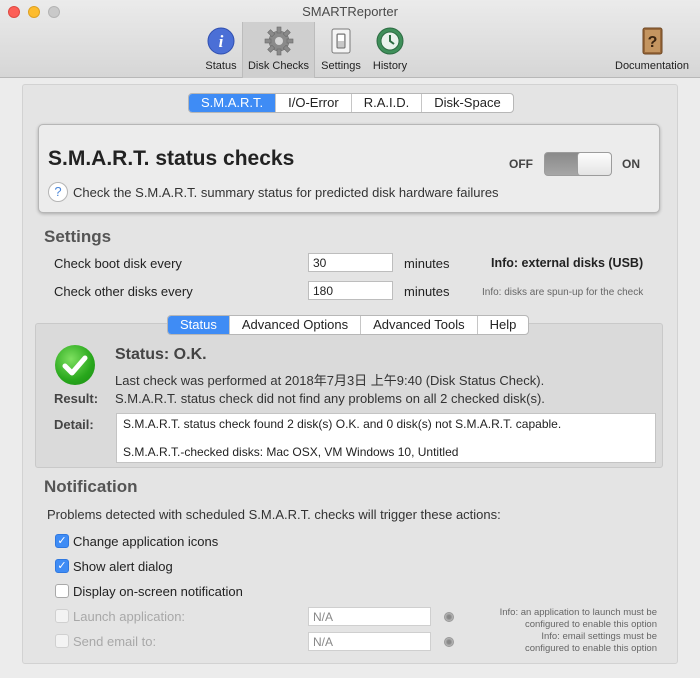 The image size is (700, 678). Describe the element at coordinates (171, 158) in the screenshot. I see `smart-title: S.M.A.R.T. status checks` at that location.